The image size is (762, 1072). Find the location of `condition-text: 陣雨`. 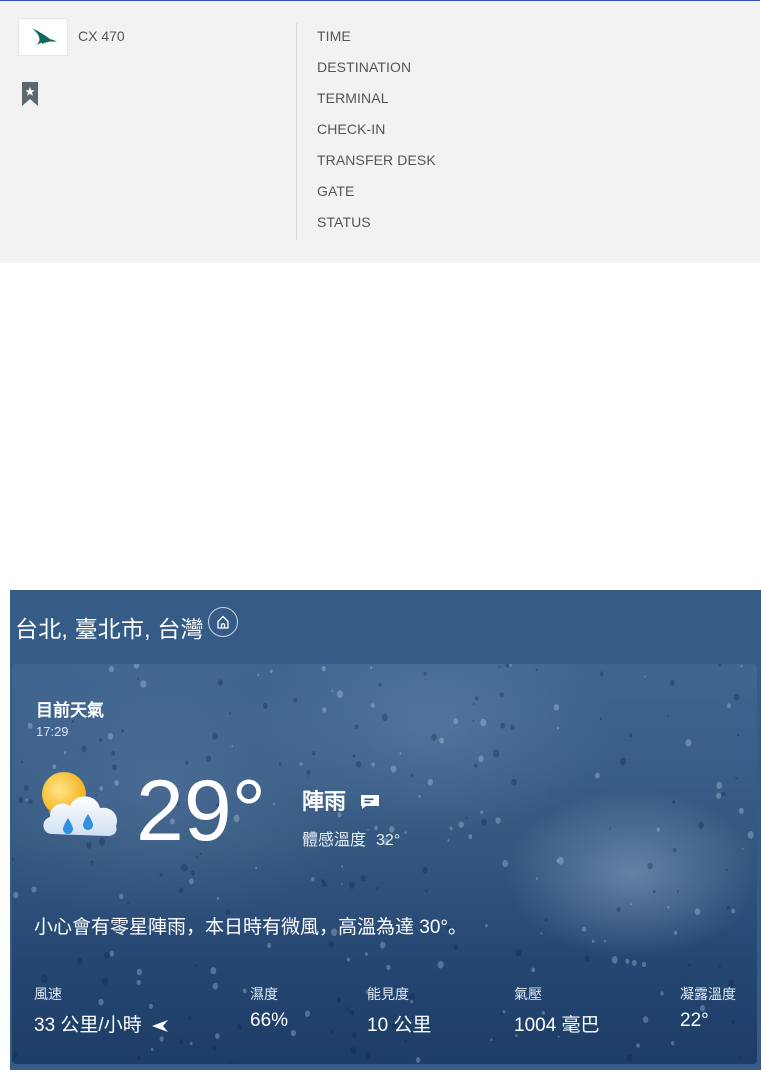

condition-text: 陣雨 is located at coordinates (324, 801).